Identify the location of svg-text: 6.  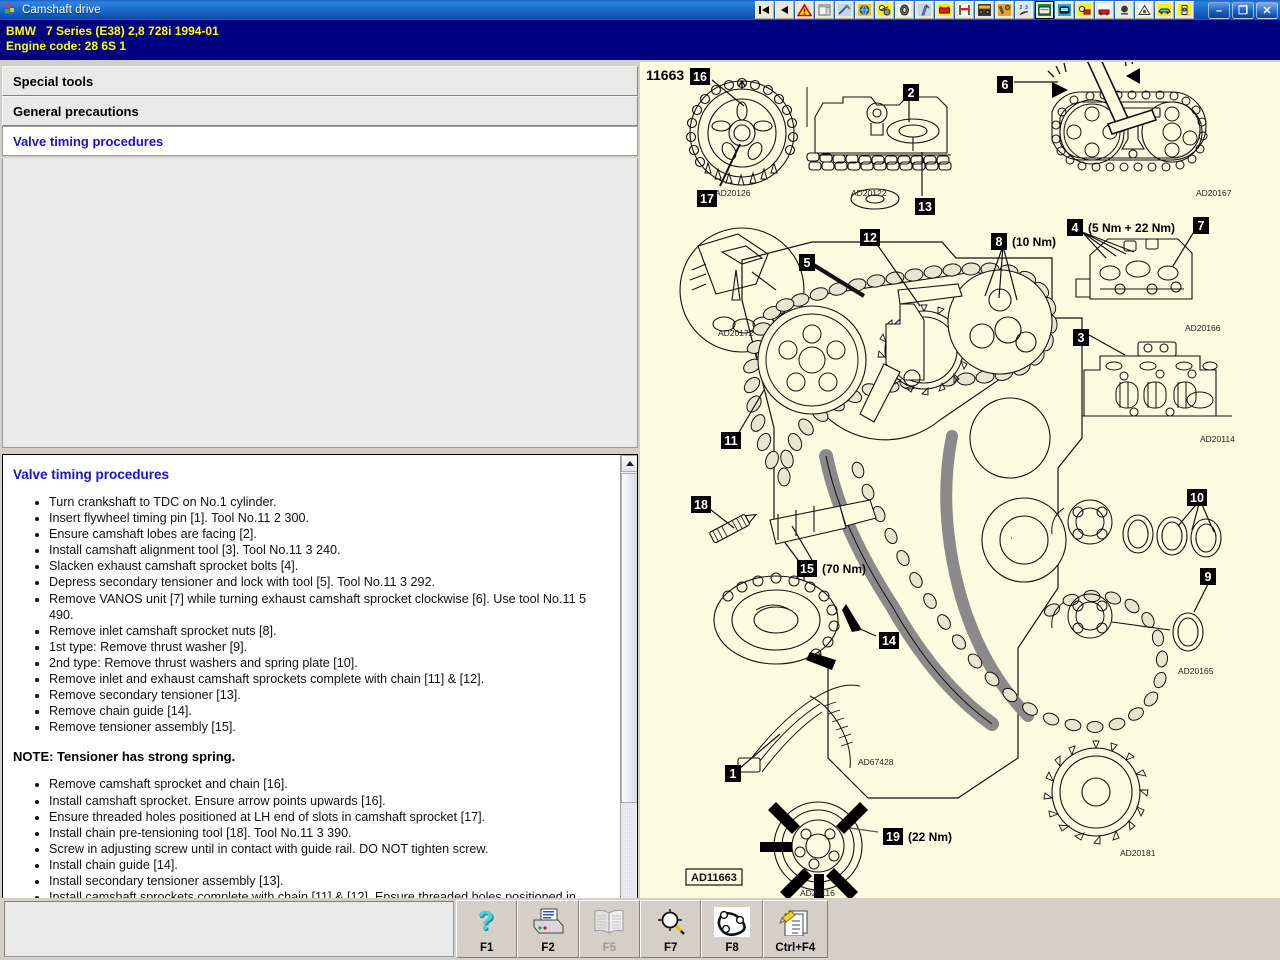
(1005, 85).